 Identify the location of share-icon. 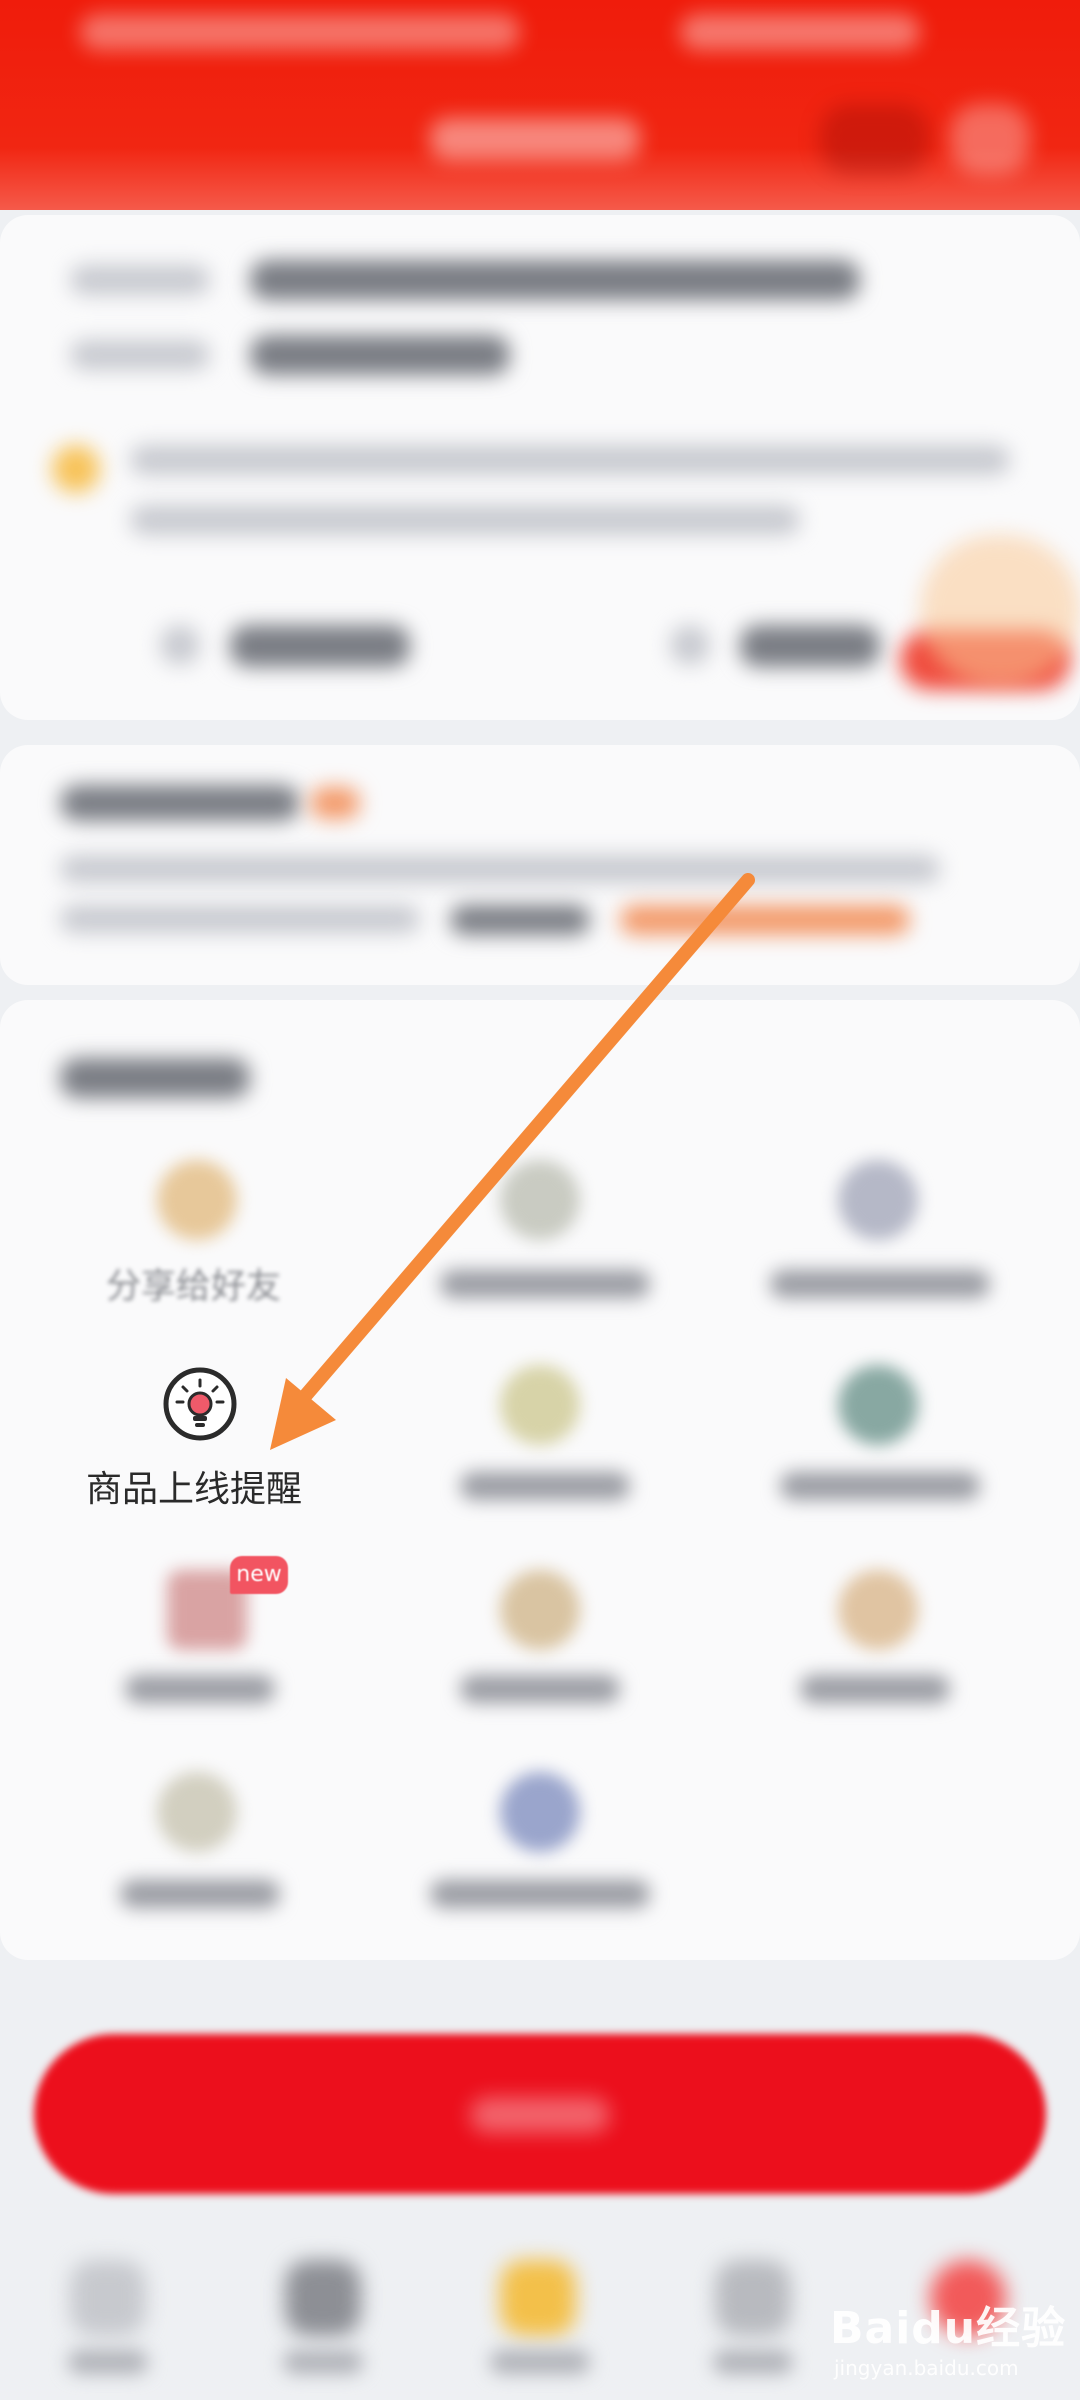
(197, 1200).